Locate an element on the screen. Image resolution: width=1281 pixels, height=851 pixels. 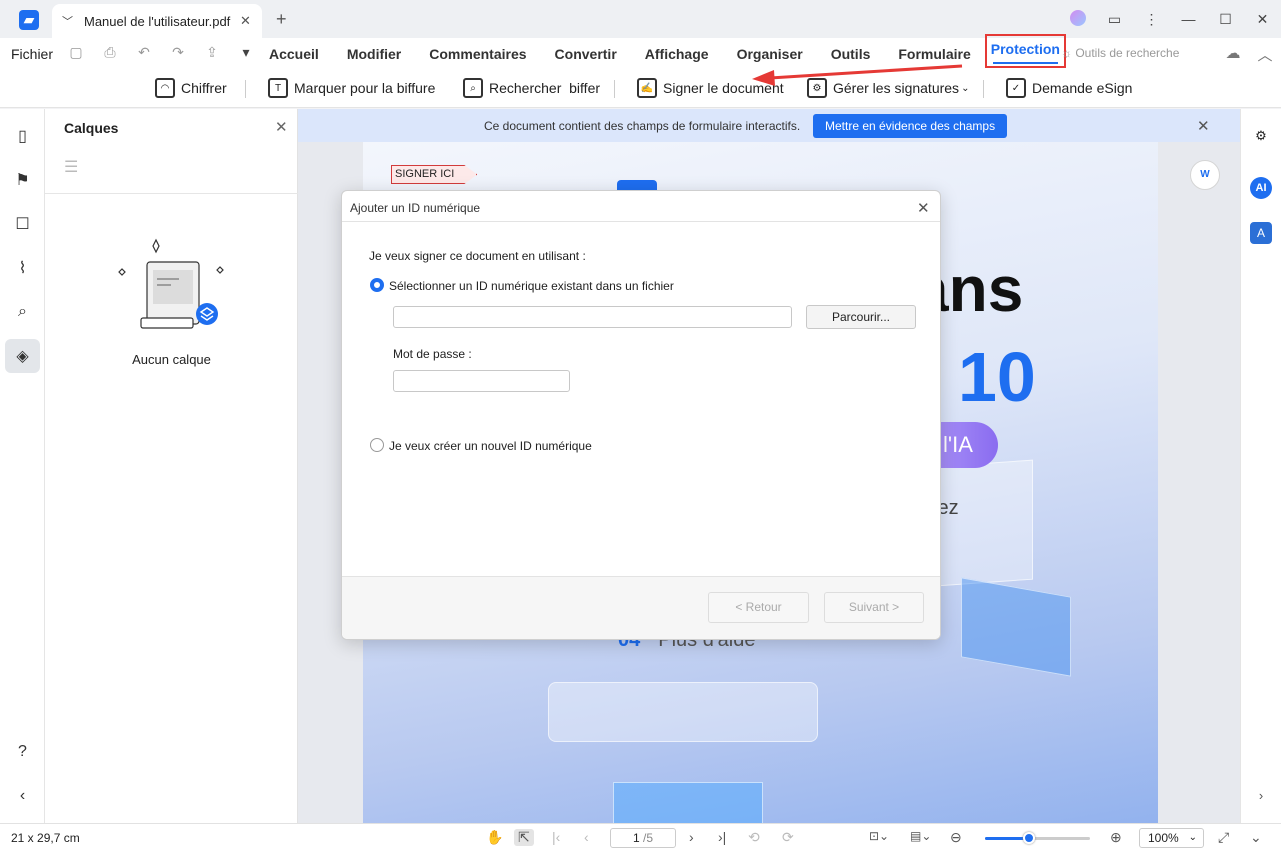
hand-tool-icon: ✋ is located at coordinates (494, 837).